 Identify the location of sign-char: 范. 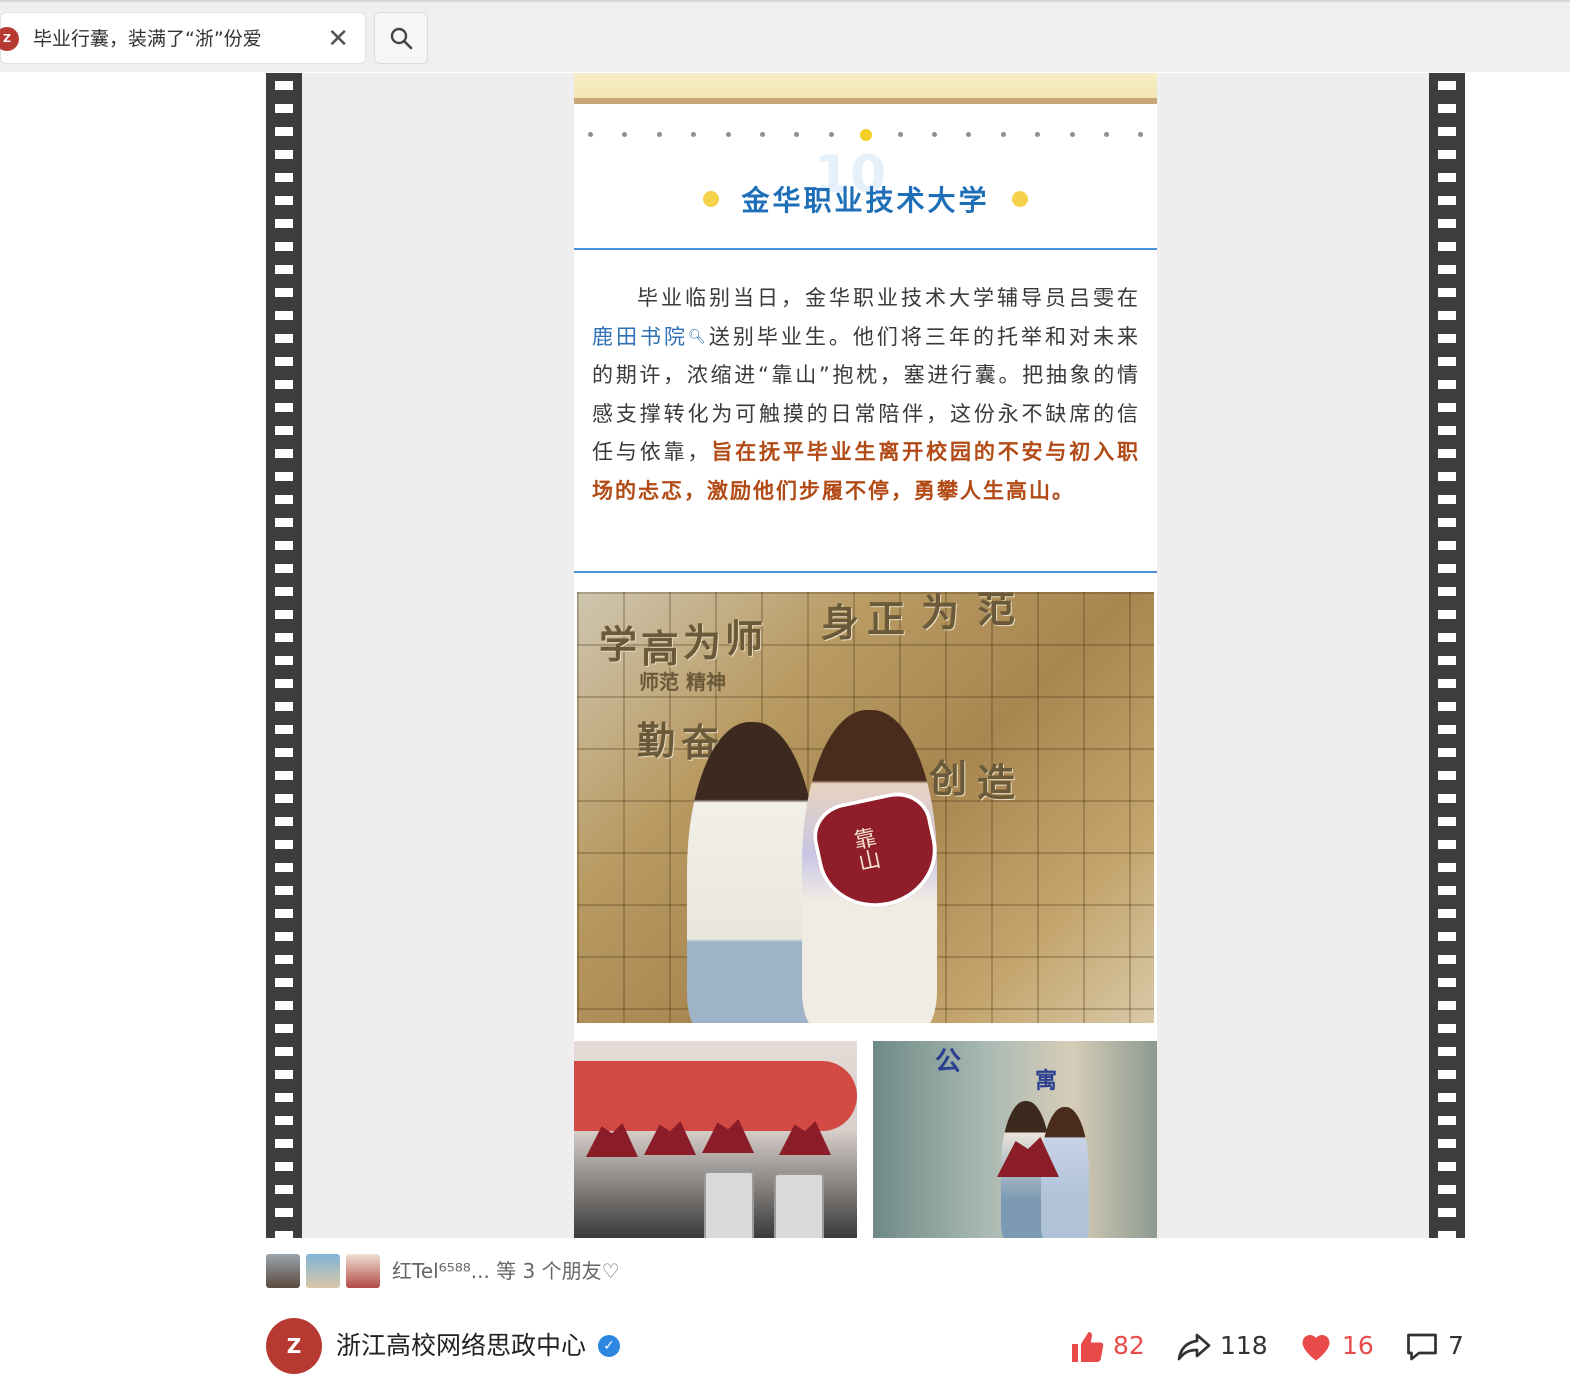
(996, 611).